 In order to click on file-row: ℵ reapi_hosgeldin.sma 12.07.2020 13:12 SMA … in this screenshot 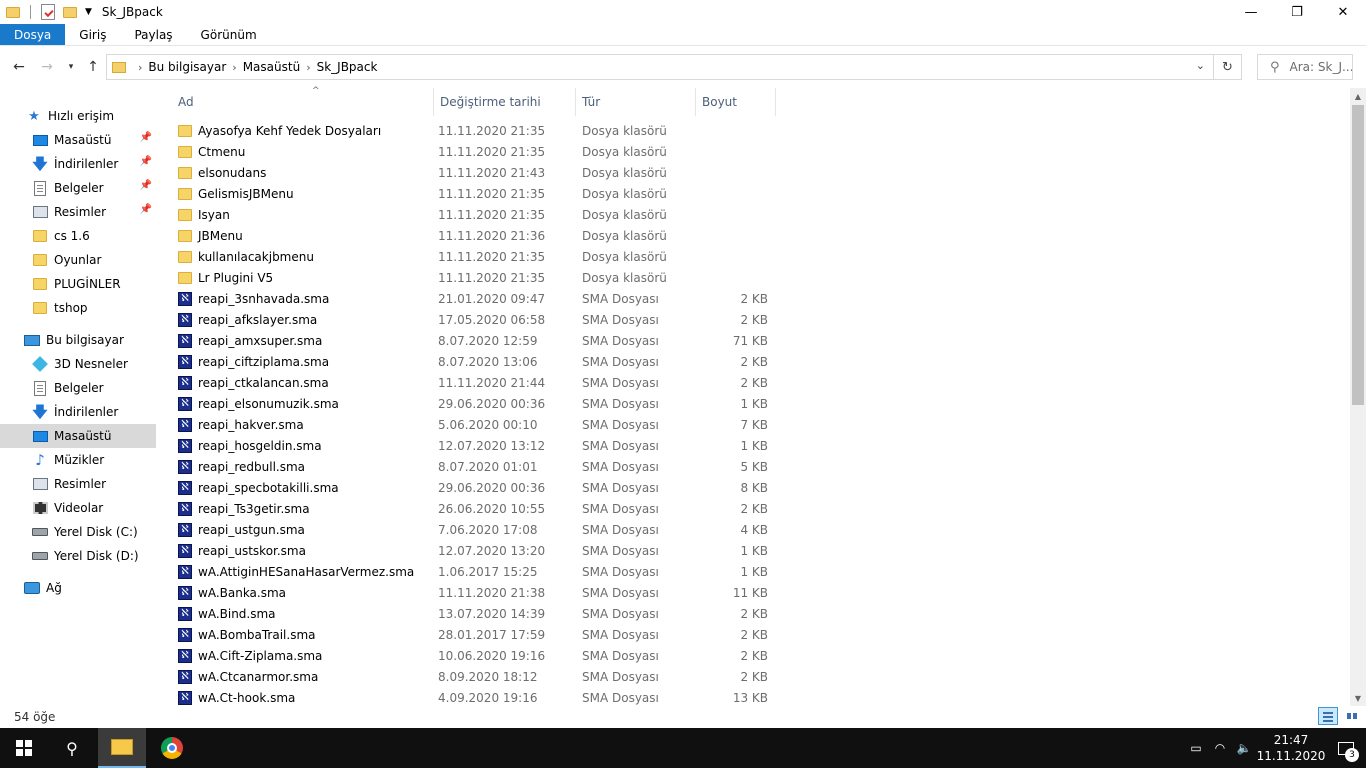, I will do `click(754, 445)`.